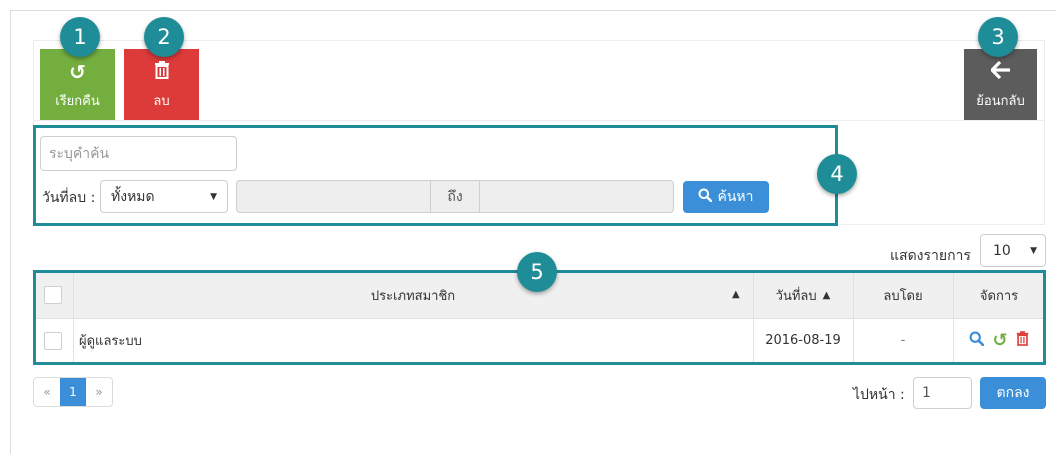 This screenshot has height=454, width=1056. What do you see at coordinates (537, 272) in the screenshot?
I see `annotation-badge-5: 5` at bounding box center [537, 272].